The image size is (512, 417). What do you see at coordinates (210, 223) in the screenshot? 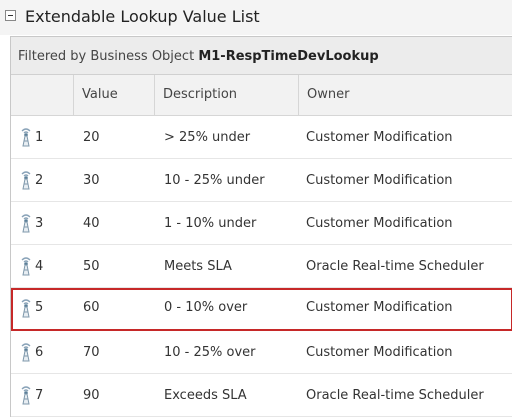
I see `description-cell: 1 - 10% under` at bounding box center [210, 223].